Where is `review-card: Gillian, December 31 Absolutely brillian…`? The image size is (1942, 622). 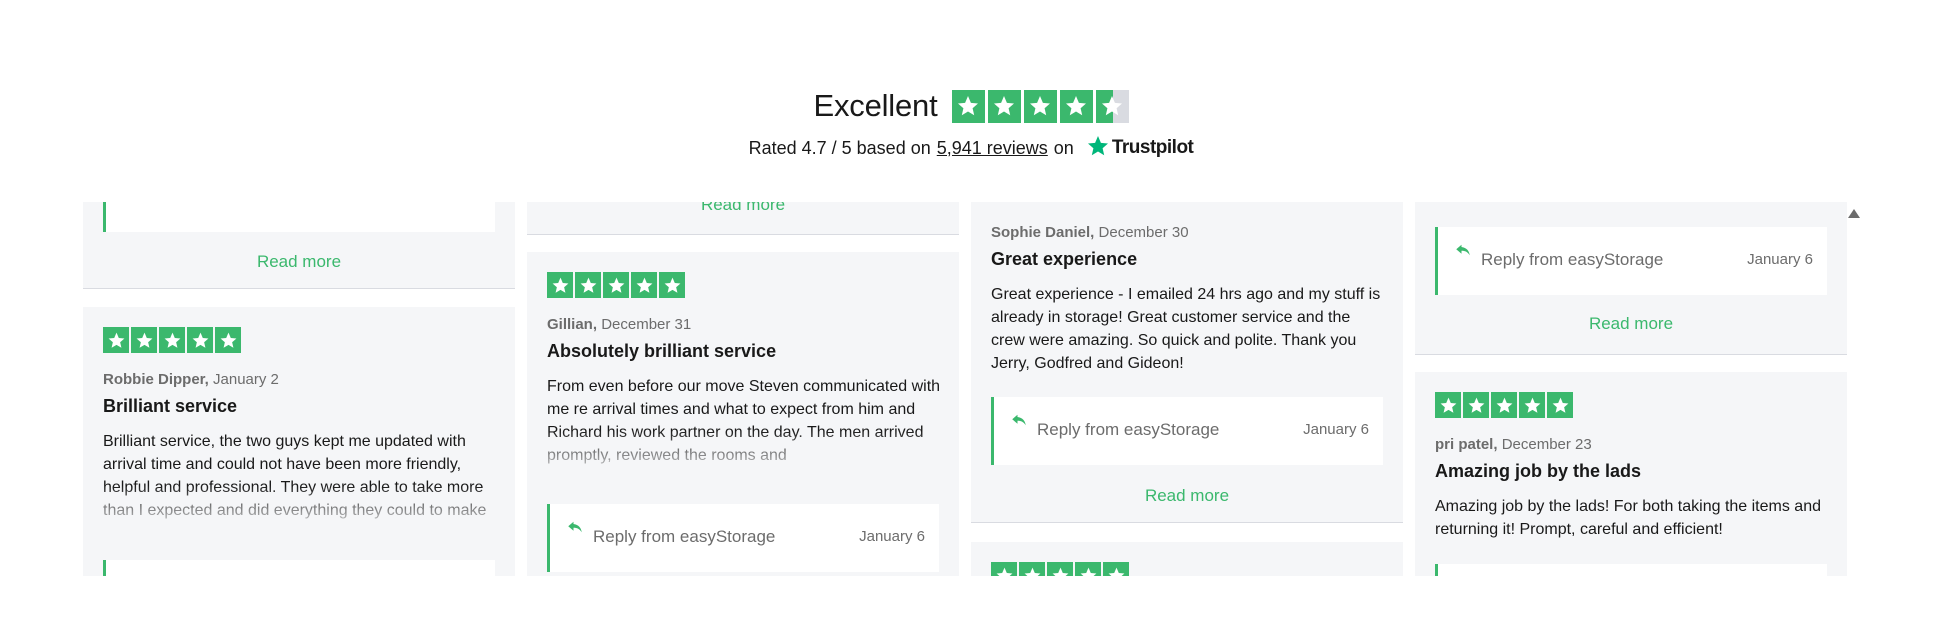 review-card: Gillian, December 31 Absolutely brillian… is located at coordinates (743, 414).